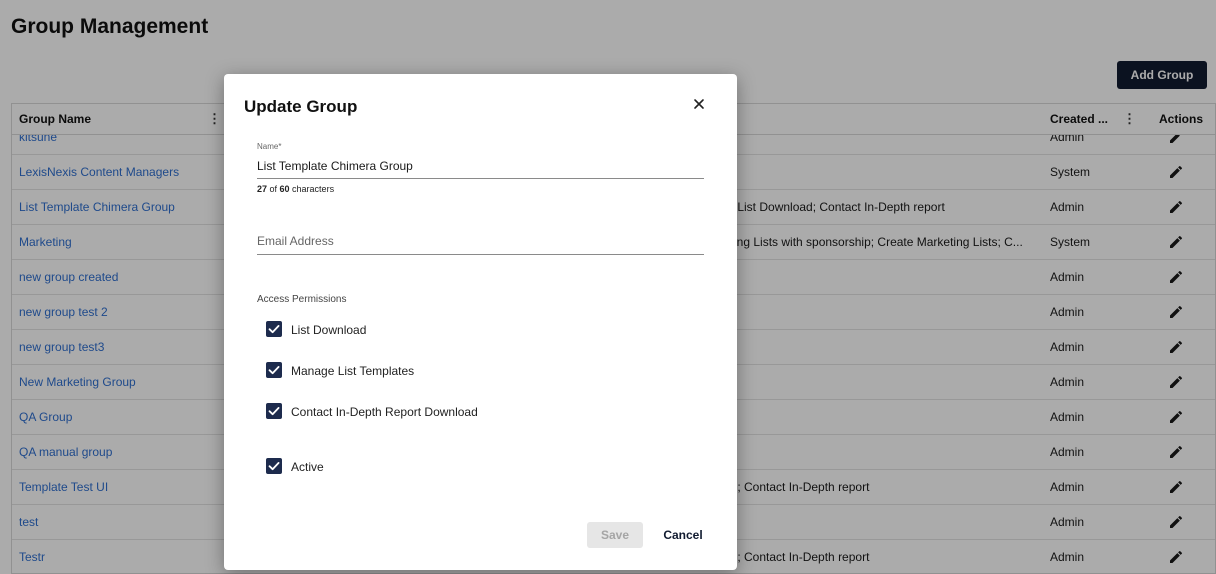  I want to click on permission-label: Contact In-Depth Report Download, so click(384, 412).